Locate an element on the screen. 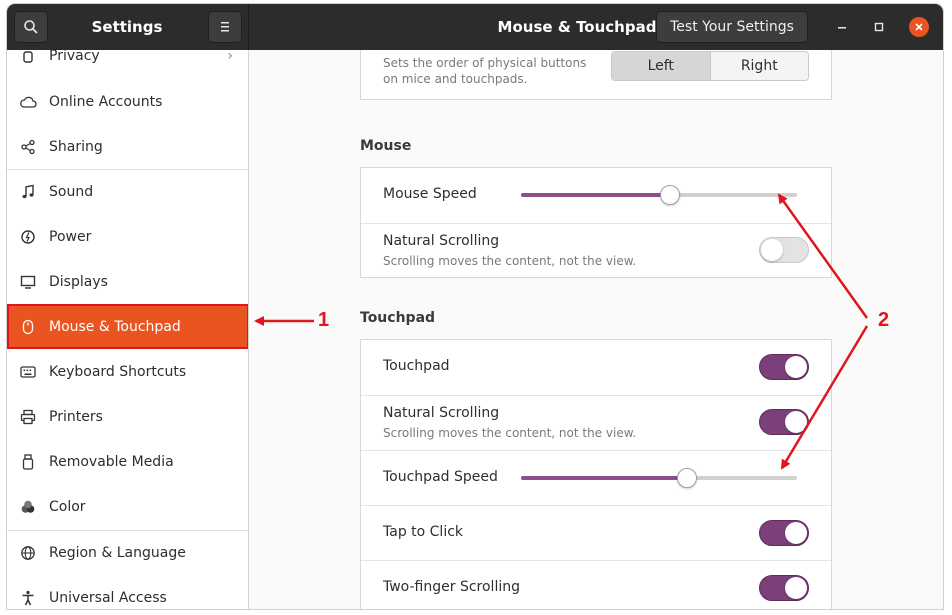 The width and height of the screenshot is (952, 615). sidebar-item-privacy: Privacy › is located at coordinates (127, 64).